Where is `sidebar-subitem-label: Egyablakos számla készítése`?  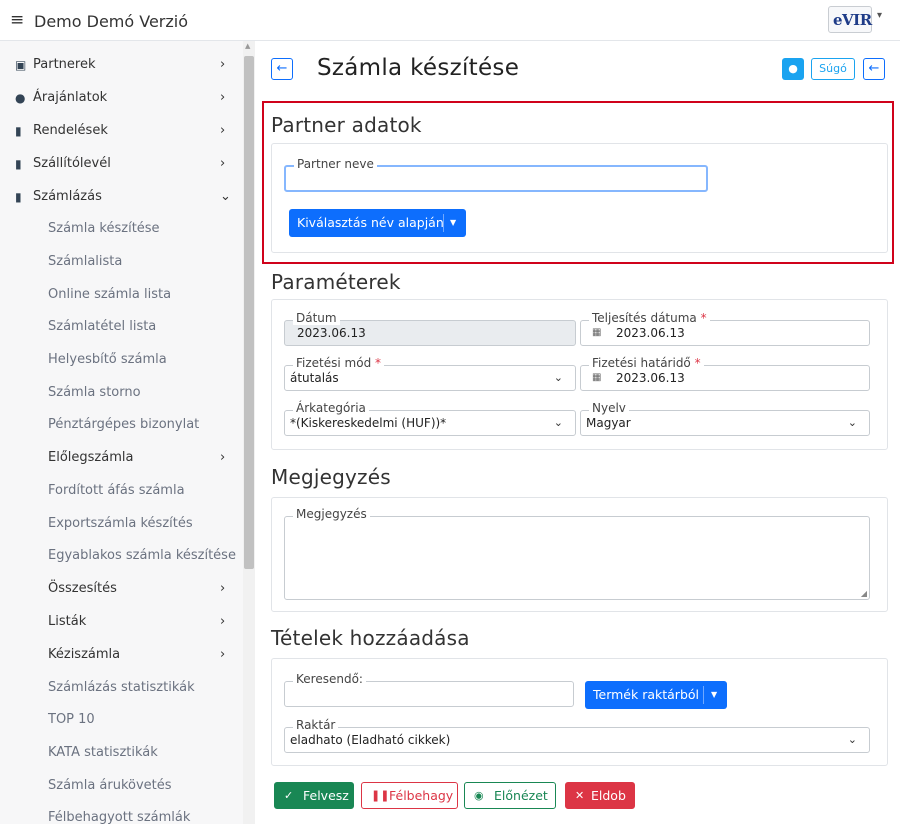 sidebar-subitem-label: Egyablakos számla készítése is located at coordinates (142, 555).